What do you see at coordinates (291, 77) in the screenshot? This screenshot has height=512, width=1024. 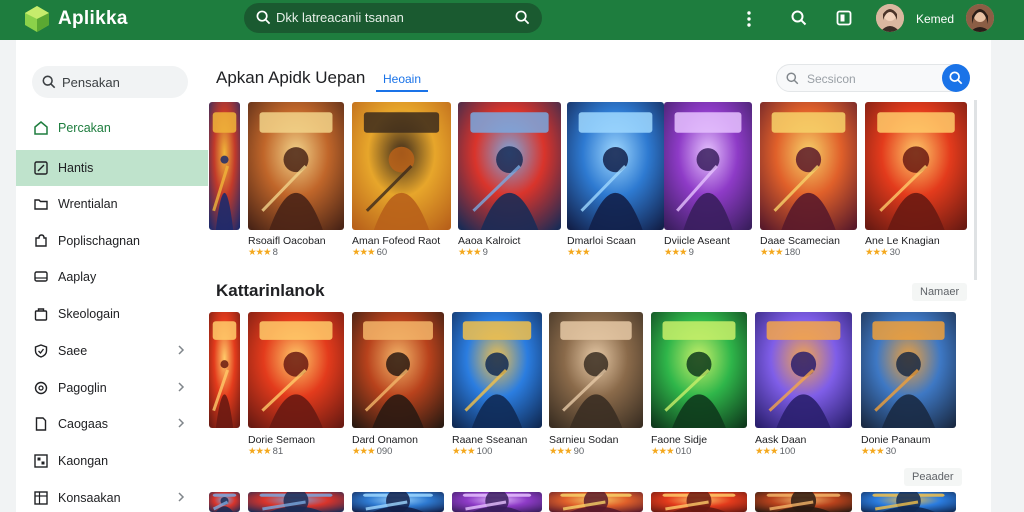 I see `section-title: Apkan Apidk Uepan` at bounding box center [291, 77].